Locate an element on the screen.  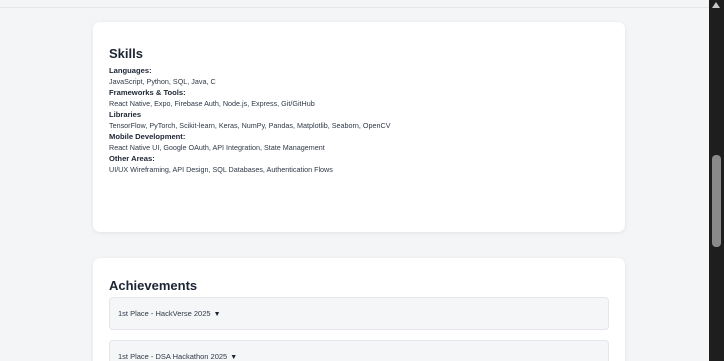
achievements-title: Achievements is located at coordinates (153, 285).